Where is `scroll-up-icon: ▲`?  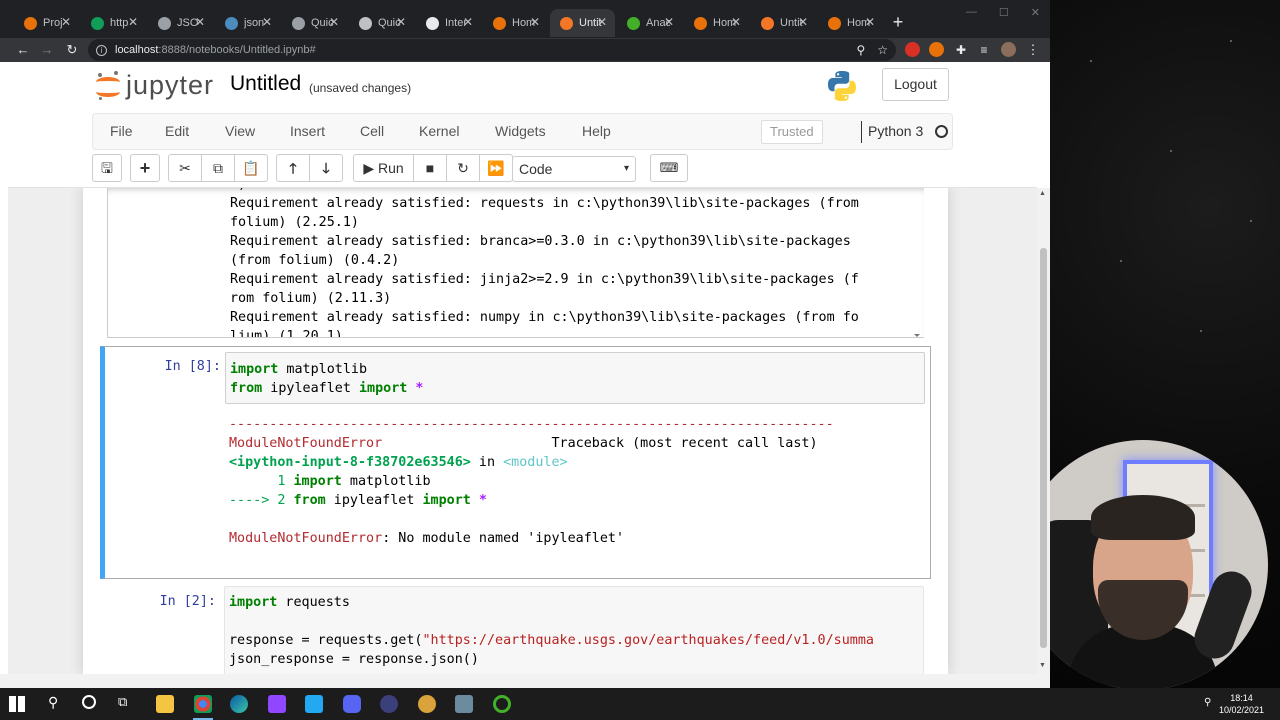
scroll-up-icon: ▲ is located at coordinates (1042, 193).